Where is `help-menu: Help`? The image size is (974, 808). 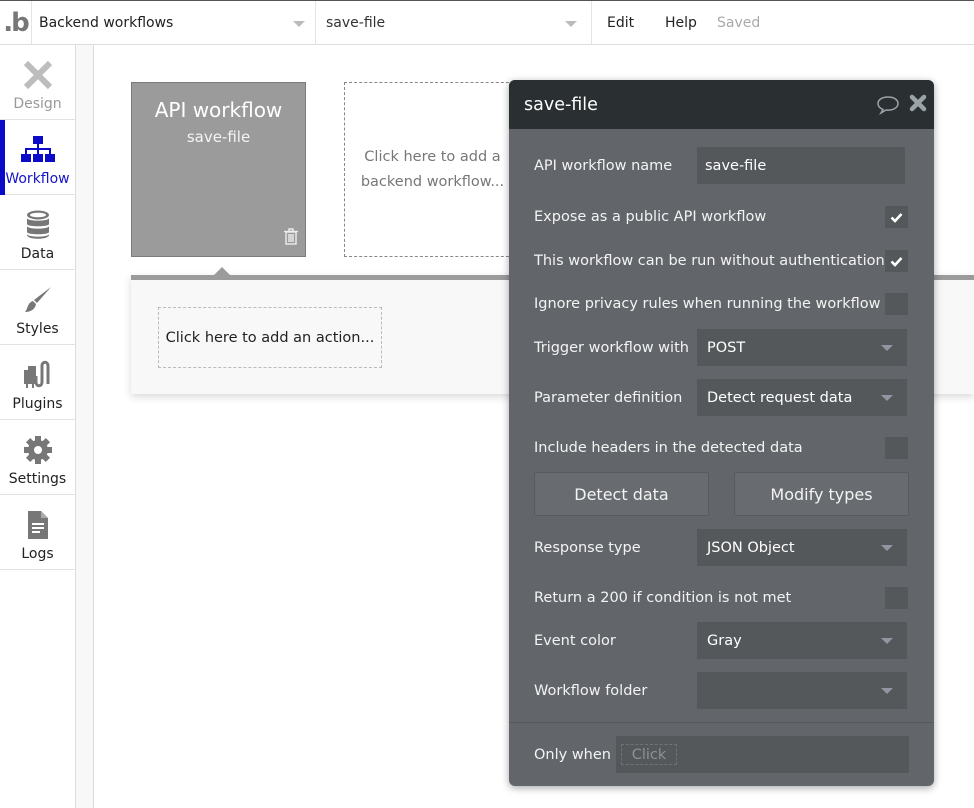 help-menu: Help is located at coordinates (681, 23).